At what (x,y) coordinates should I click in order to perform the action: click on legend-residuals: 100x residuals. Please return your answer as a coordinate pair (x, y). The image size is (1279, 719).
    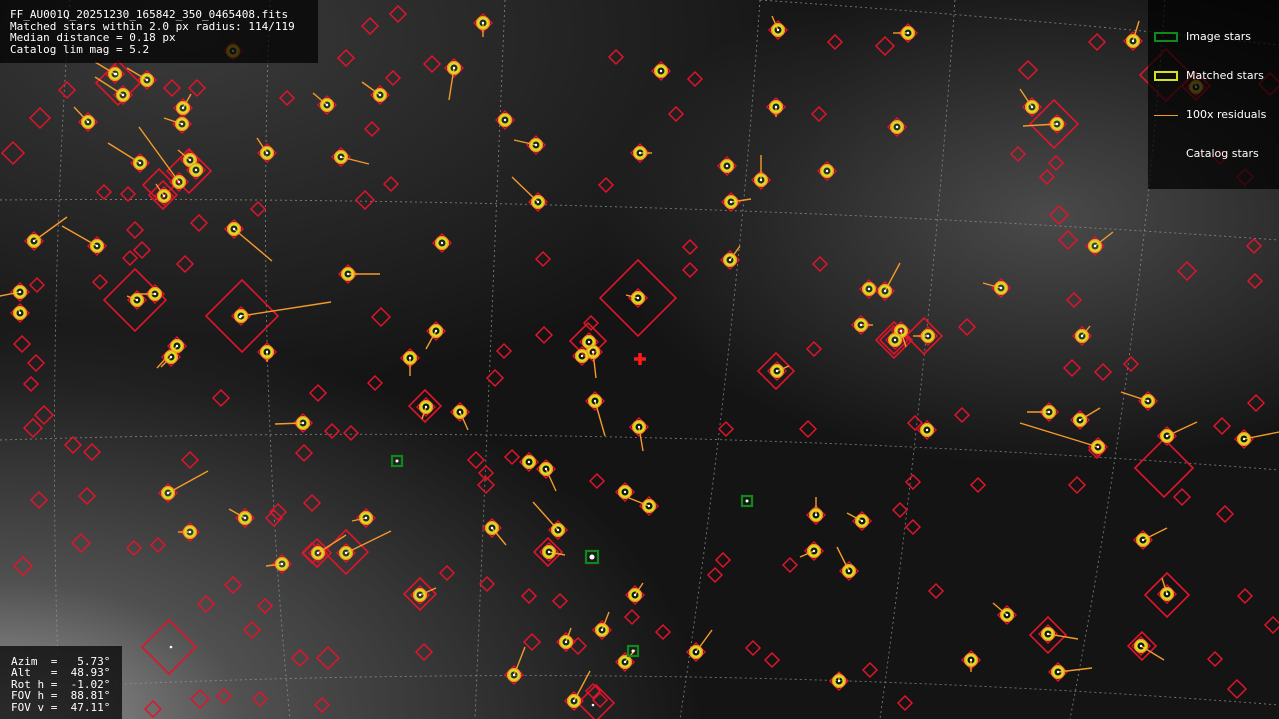
    Looking at the image, I should click on (1216, 115).